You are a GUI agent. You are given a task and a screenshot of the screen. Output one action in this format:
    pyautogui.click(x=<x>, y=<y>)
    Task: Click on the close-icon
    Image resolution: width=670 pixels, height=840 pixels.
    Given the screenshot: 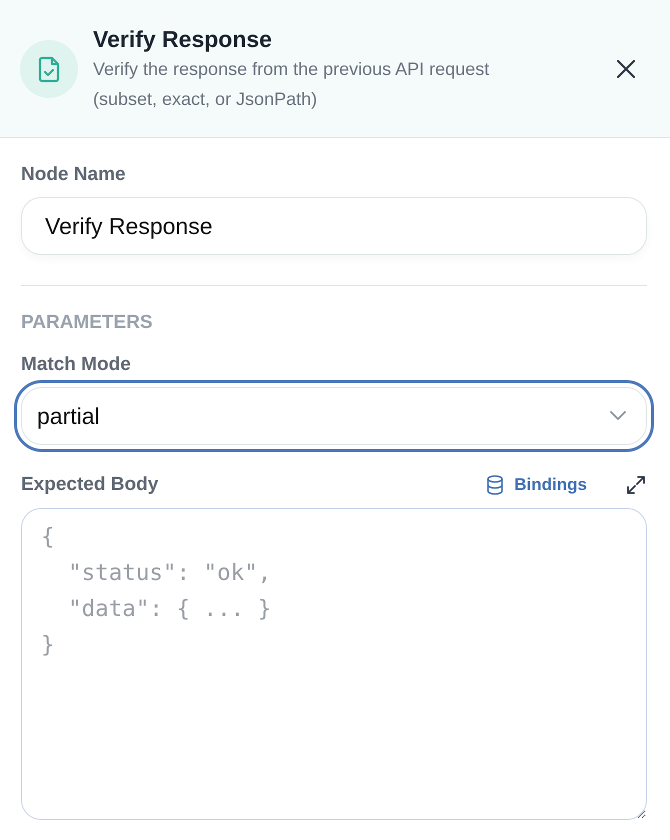 What is the action you would take?
    pyautogui.click(x=626, y=68)
    